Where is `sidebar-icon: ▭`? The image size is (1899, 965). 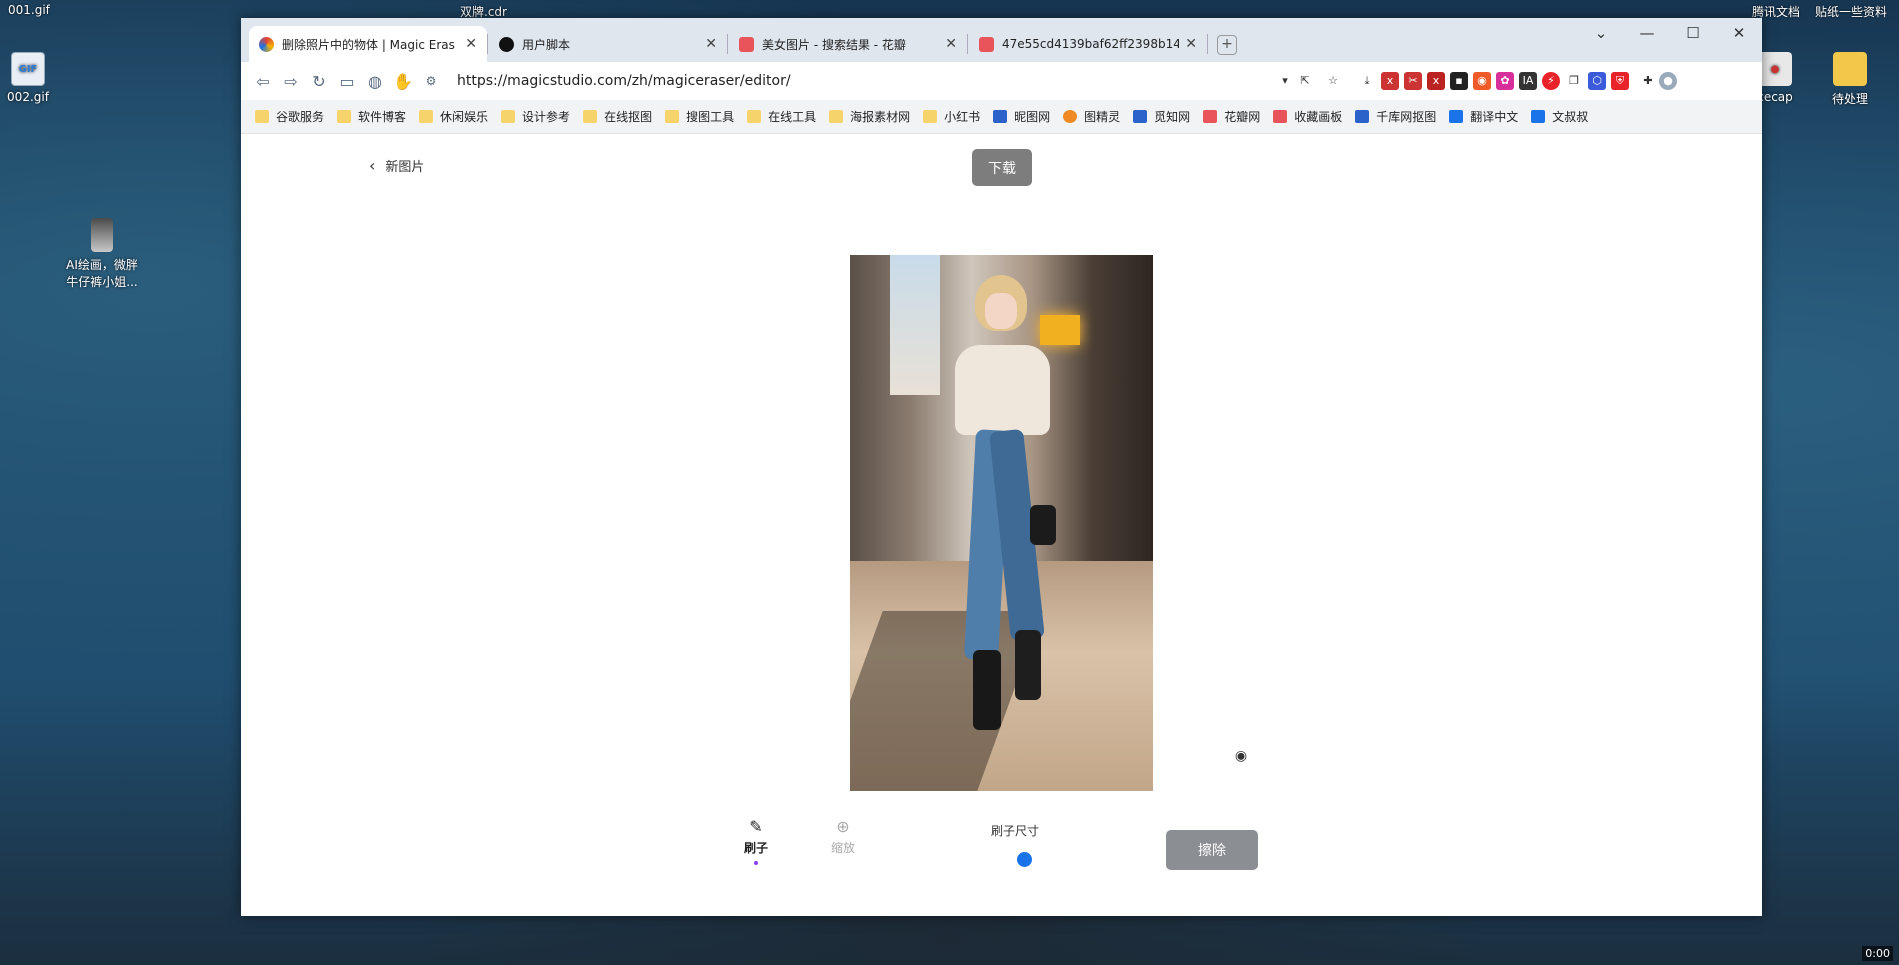 sidebar-icon: ▭ is located at coordinates (347, 81).